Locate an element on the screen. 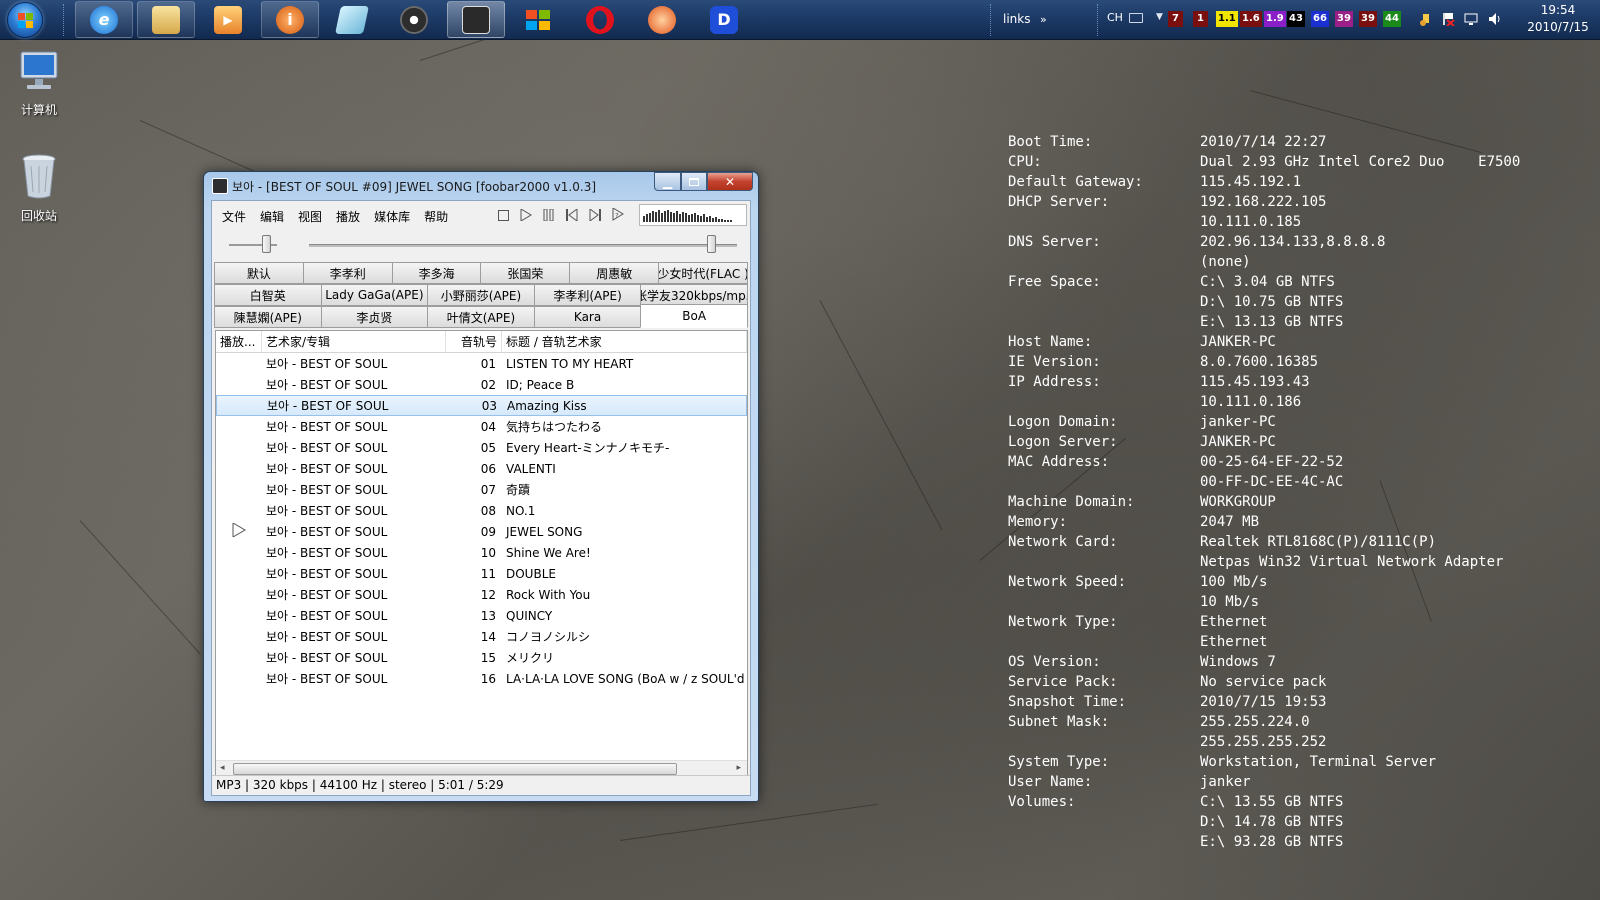  desktop-icon-computer: 计算机 is located at coordinates (39, 84).